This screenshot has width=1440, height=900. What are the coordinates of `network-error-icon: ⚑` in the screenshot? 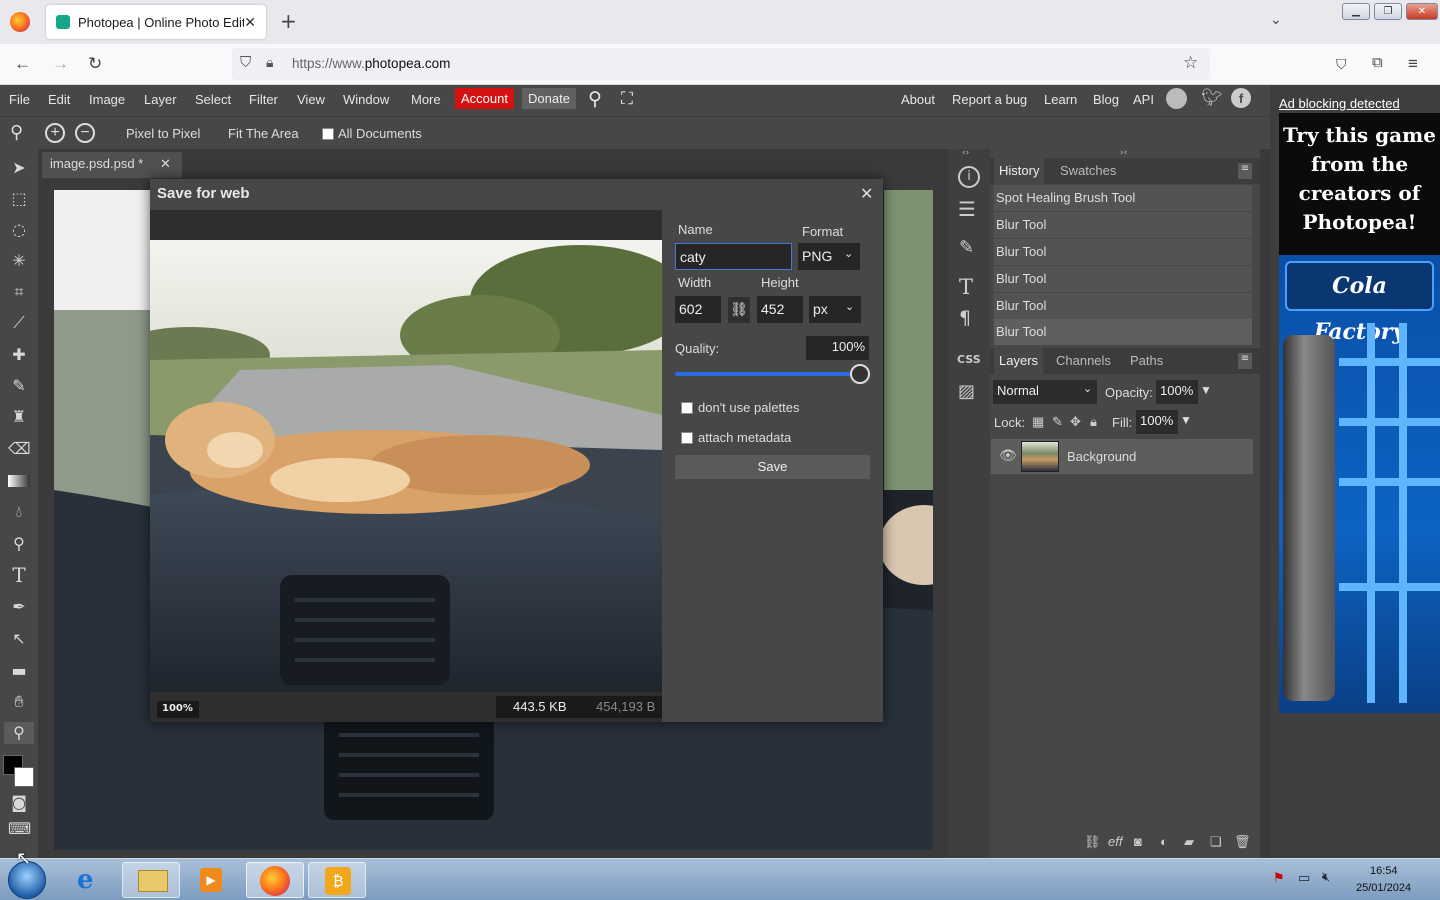 It's located at (1279, 878).